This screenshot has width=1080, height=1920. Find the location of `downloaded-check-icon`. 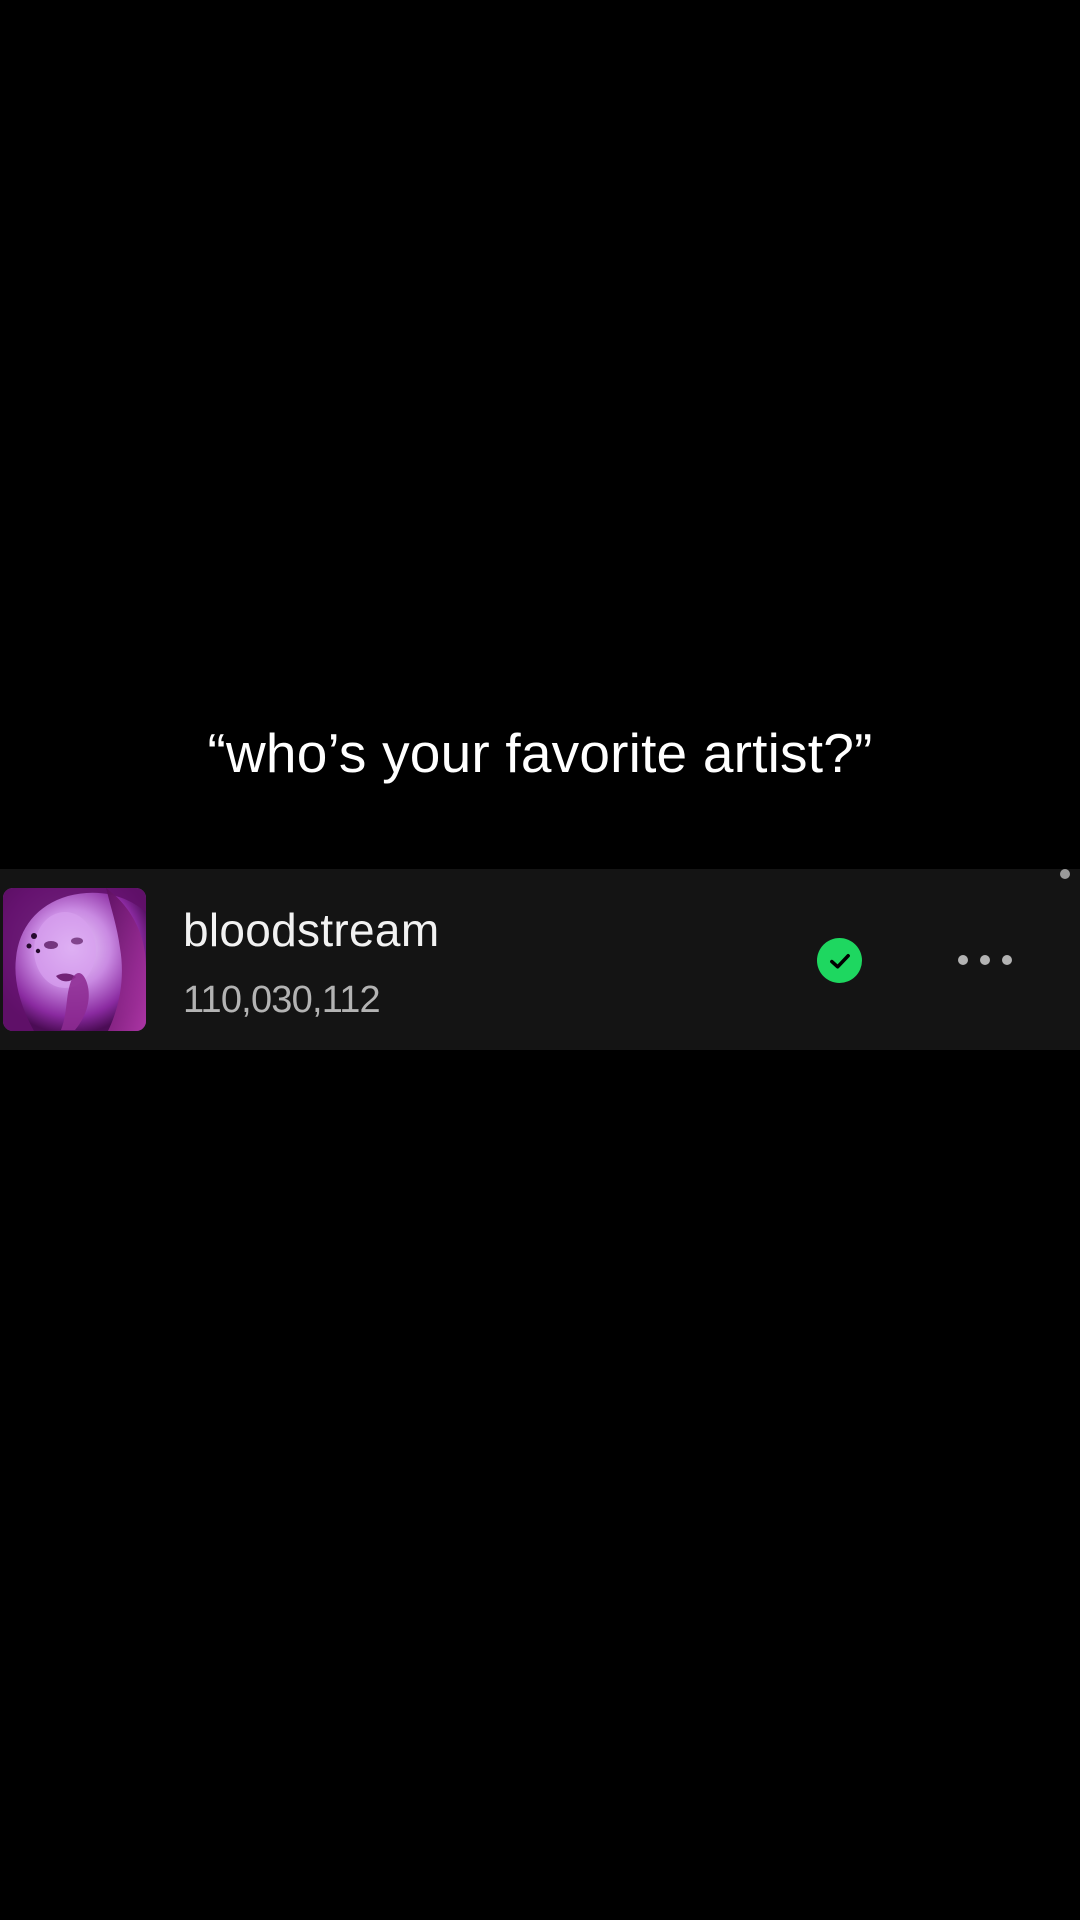

downloaded-check-icon is located at coordinates (839, 960).